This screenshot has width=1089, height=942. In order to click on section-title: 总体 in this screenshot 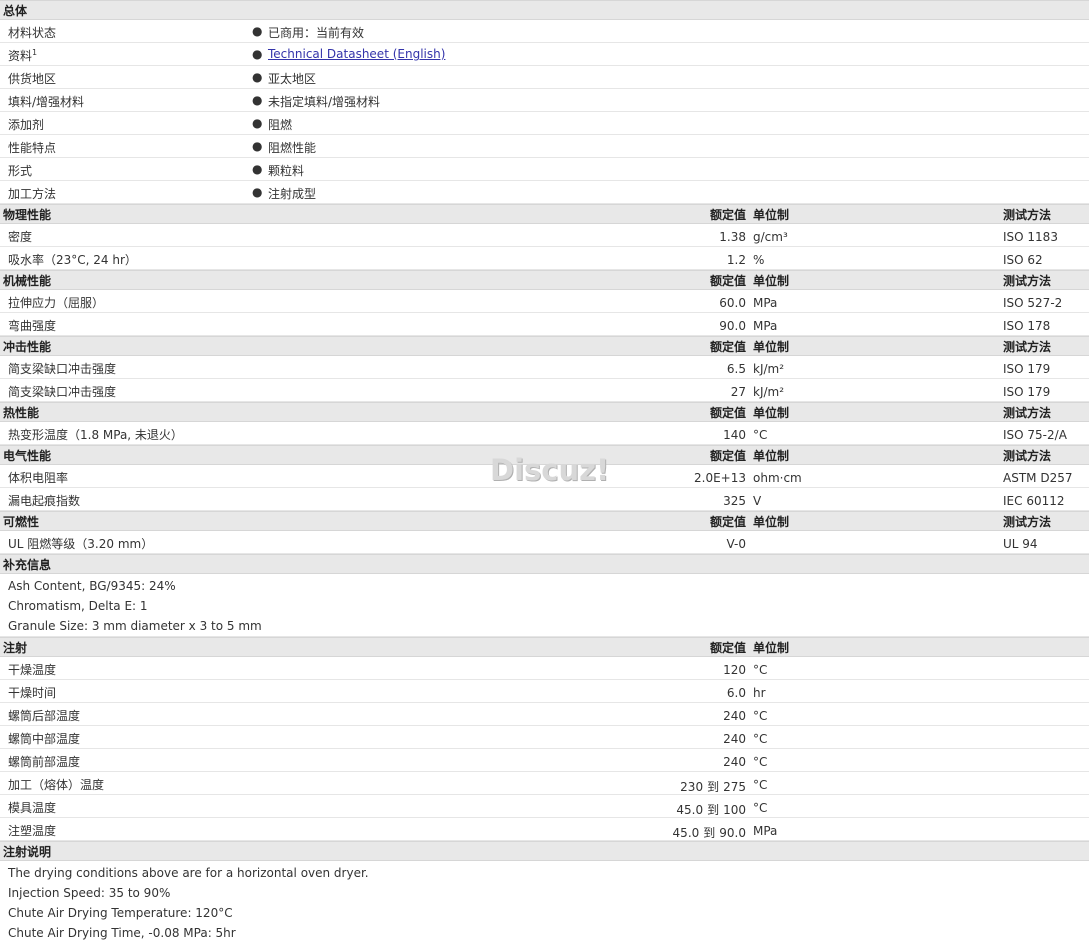, I will do `click(15, 11)`.